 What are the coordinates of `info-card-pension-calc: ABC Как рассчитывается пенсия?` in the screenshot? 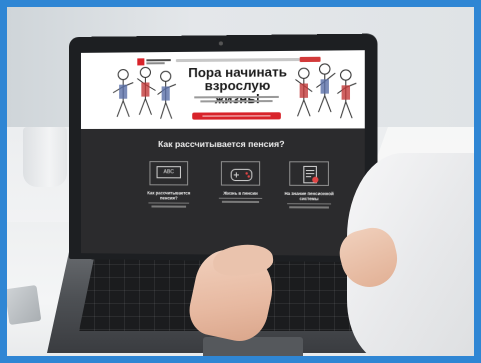 It's located at (168, 184).